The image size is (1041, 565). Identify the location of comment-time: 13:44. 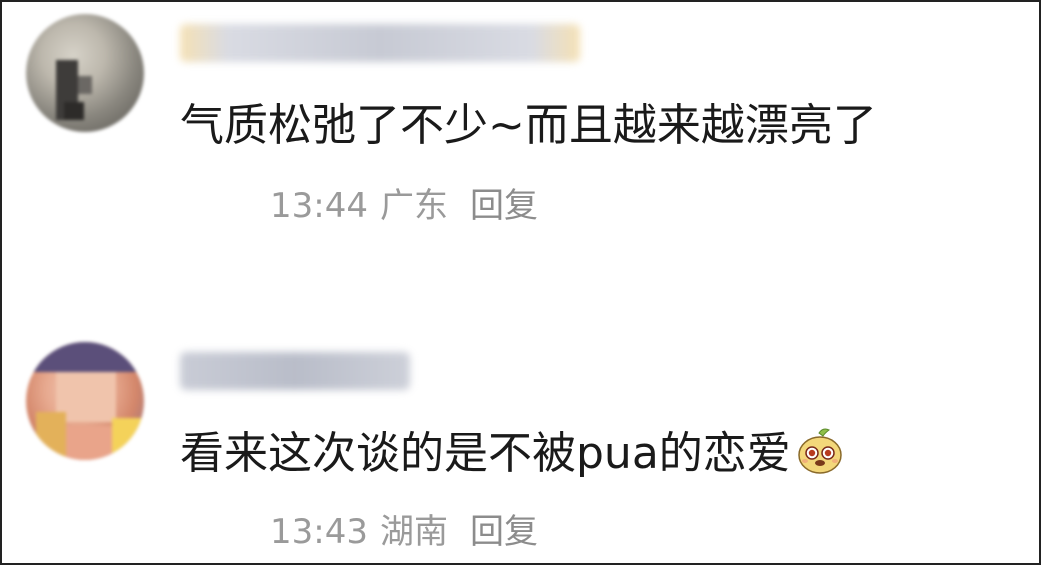
(319, 206).